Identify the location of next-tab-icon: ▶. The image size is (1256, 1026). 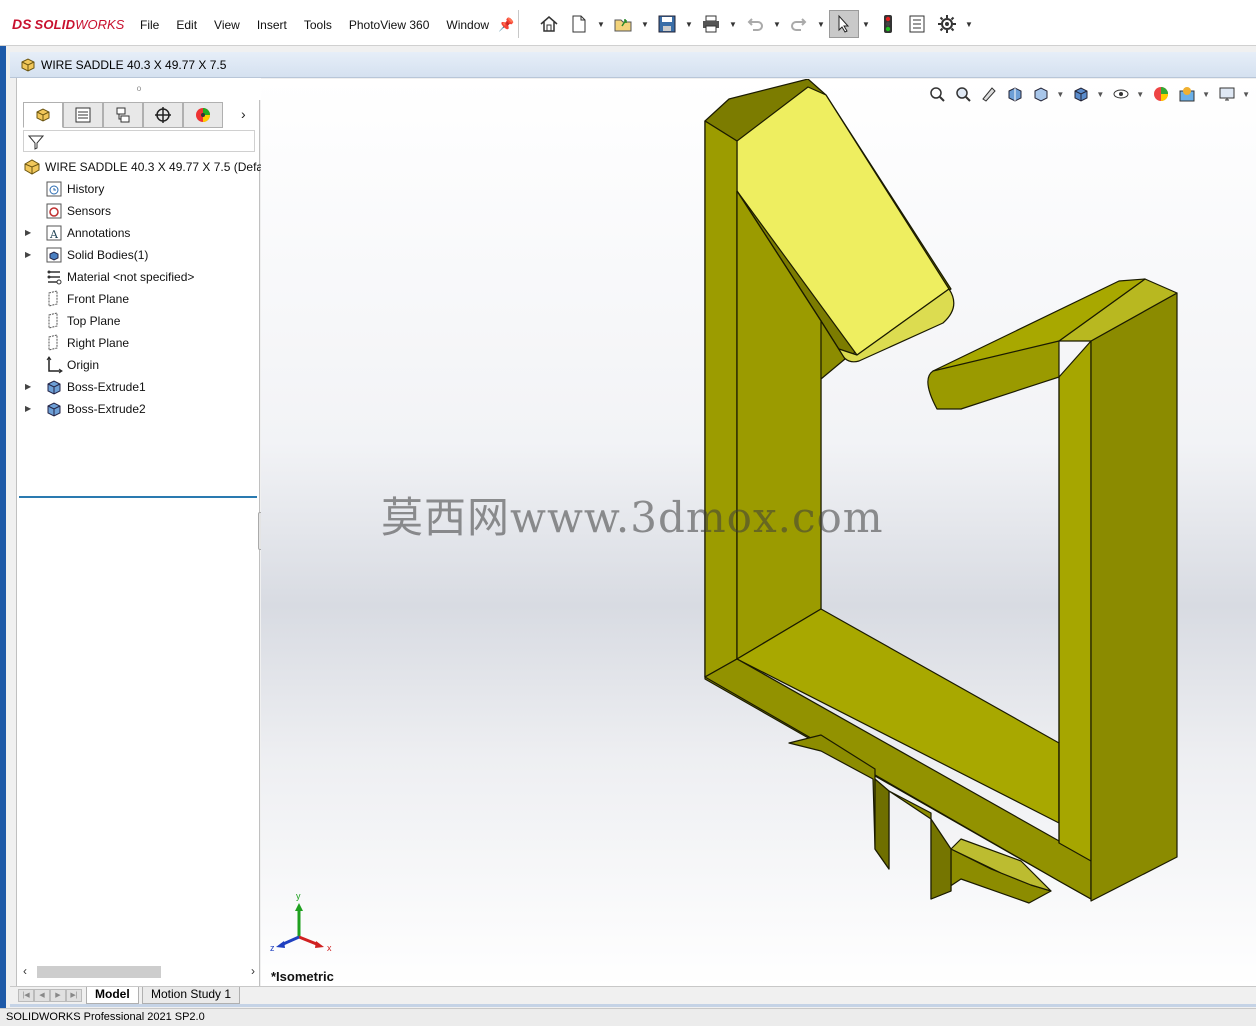
(58, 995).